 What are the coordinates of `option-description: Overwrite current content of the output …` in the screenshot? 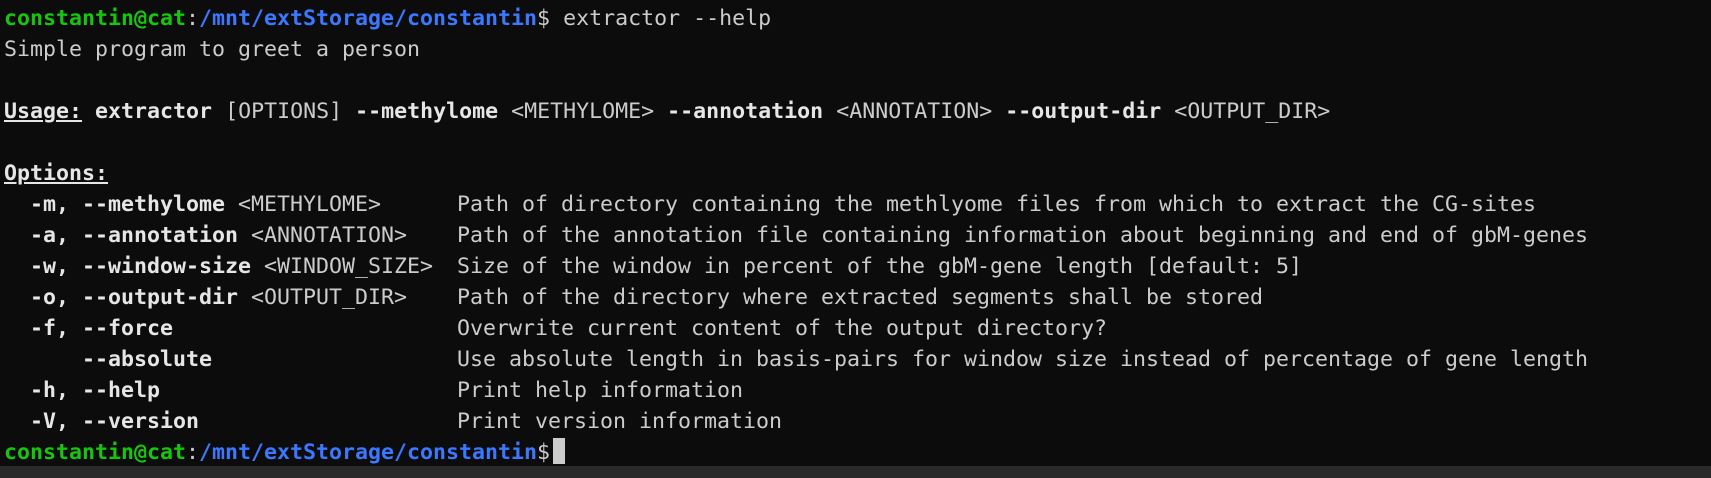 It's located at (782, 328).